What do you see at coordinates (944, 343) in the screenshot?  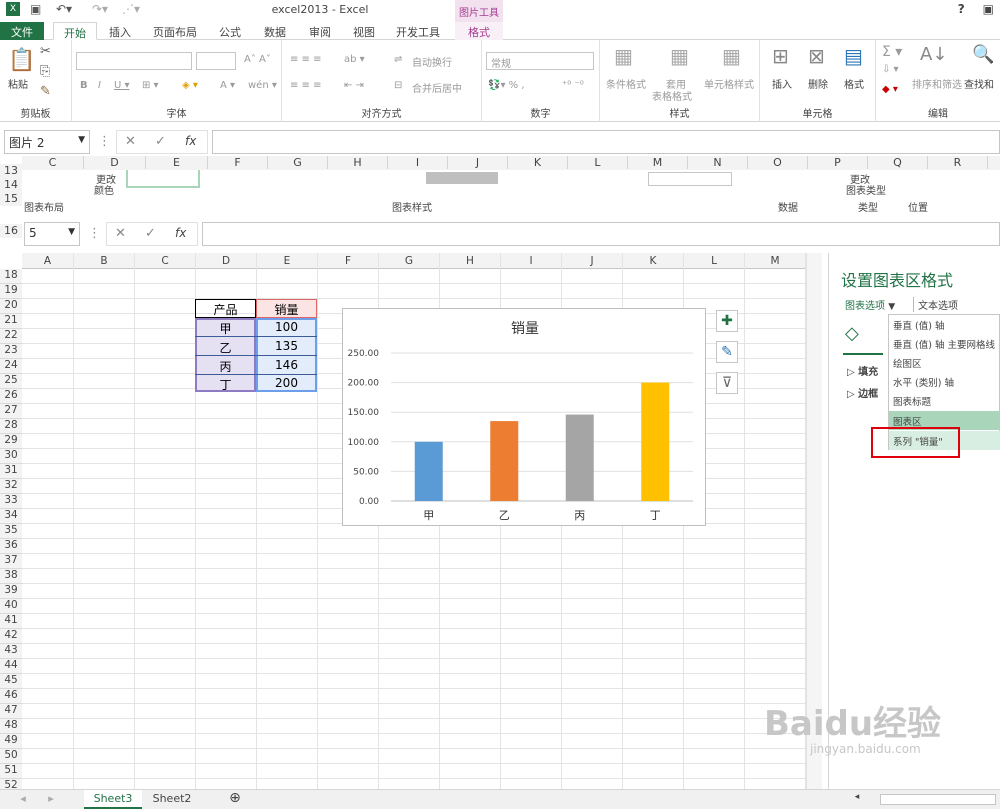 I see `dropdown-item-vertical-gridlines: 垂直 (值) 轴 主要网格线` at bounding box center [944, 343].